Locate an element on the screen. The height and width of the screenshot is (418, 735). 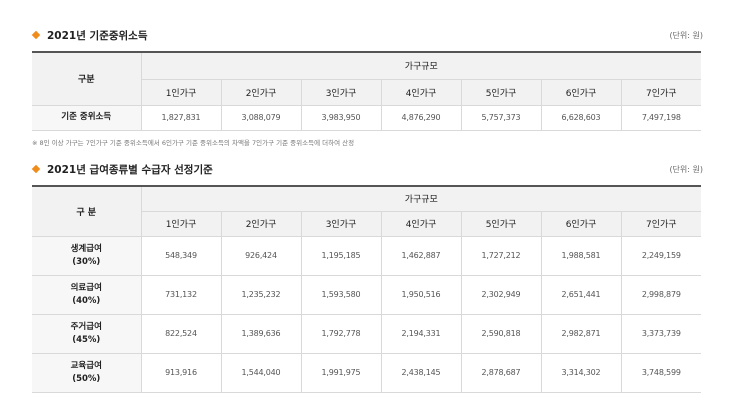
benefit-percent: (45%) is located at coordinates (86, 339).